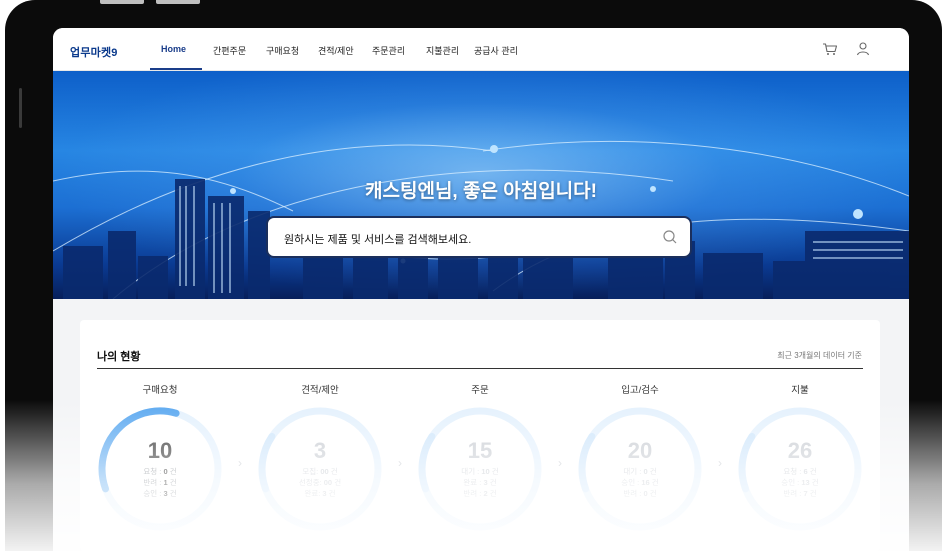 The width and height of the screenshot is (947, 551). I want to click on status-breakdown: 요청 : 0 건반려 : 1 건승인 : 3 건, so click(160, 482).